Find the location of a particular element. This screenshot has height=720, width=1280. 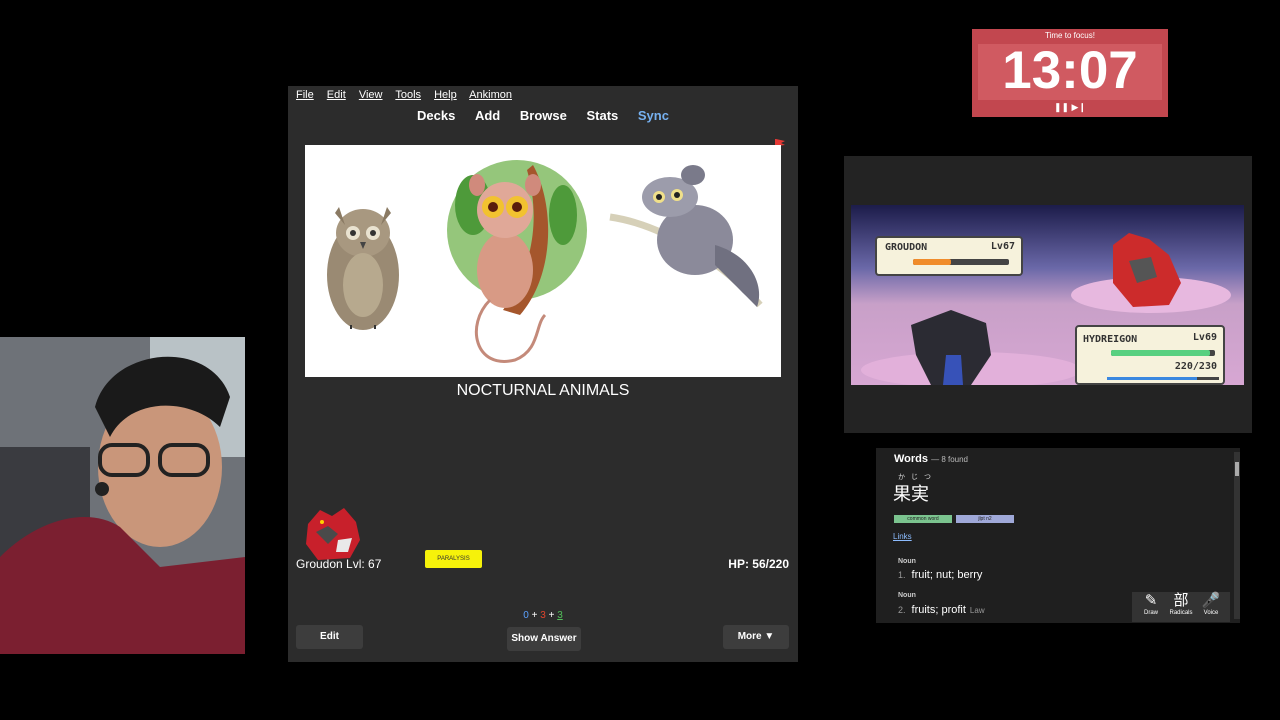

toolbar-stats: Stats is located at coordinates (602, 115).